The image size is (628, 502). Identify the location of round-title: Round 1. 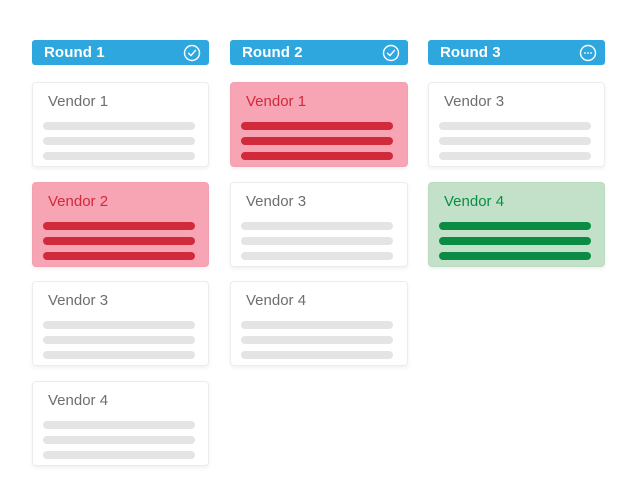
(74, 52).